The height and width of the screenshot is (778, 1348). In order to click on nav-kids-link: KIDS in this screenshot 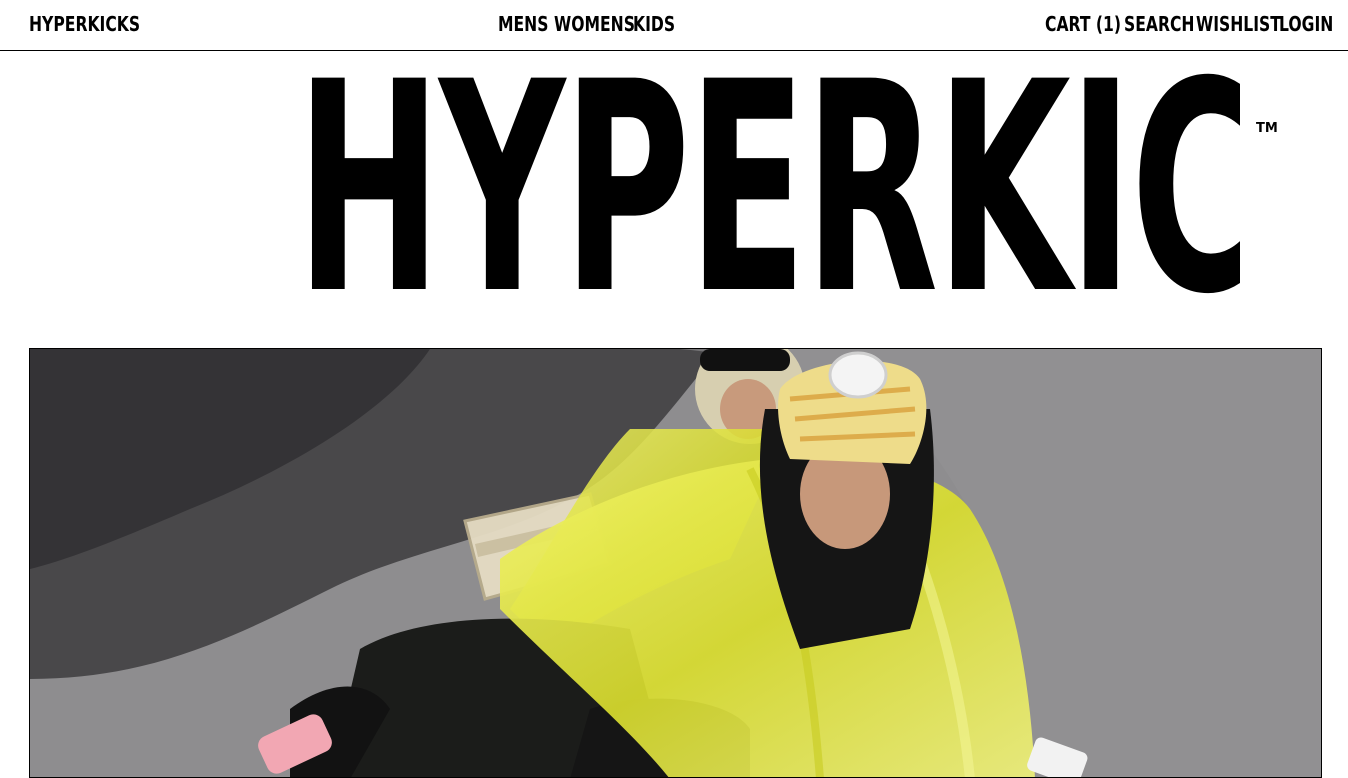, I will do `click(654, 24)`.